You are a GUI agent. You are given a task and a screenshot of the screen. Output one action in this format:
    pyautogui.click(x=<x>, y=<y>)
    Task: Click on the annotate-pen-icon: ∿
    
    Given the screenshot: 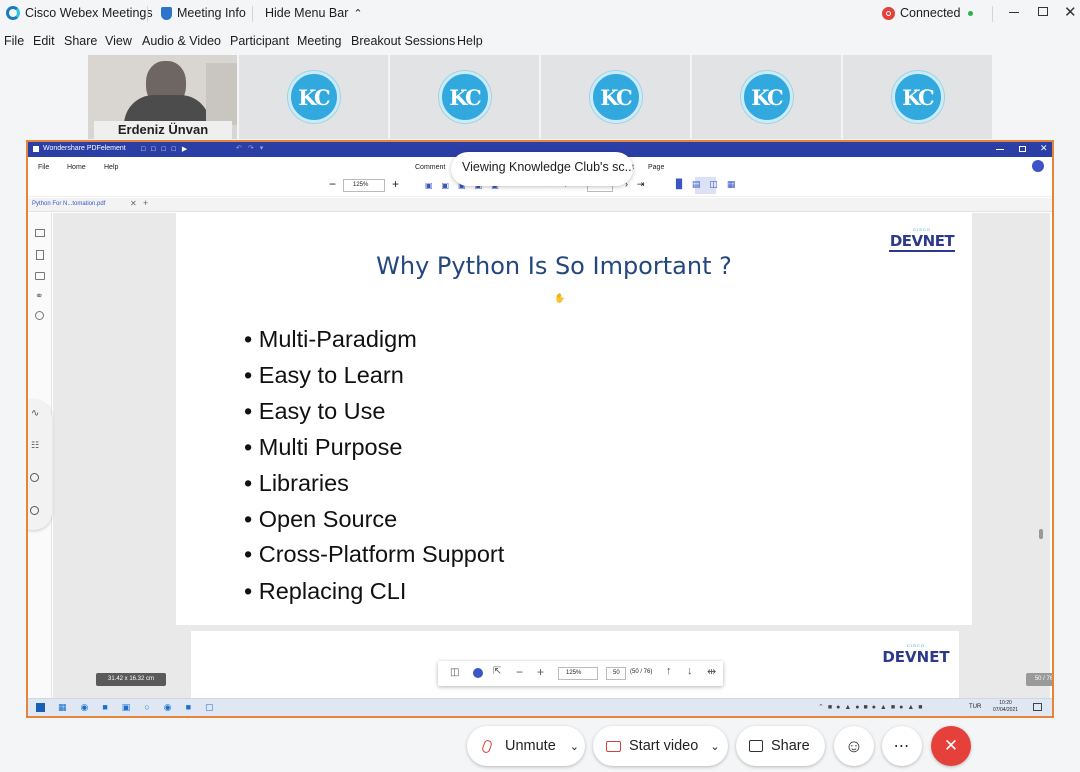 What is the action you would take?
    pyautogui.click(x=35, y=413)
    